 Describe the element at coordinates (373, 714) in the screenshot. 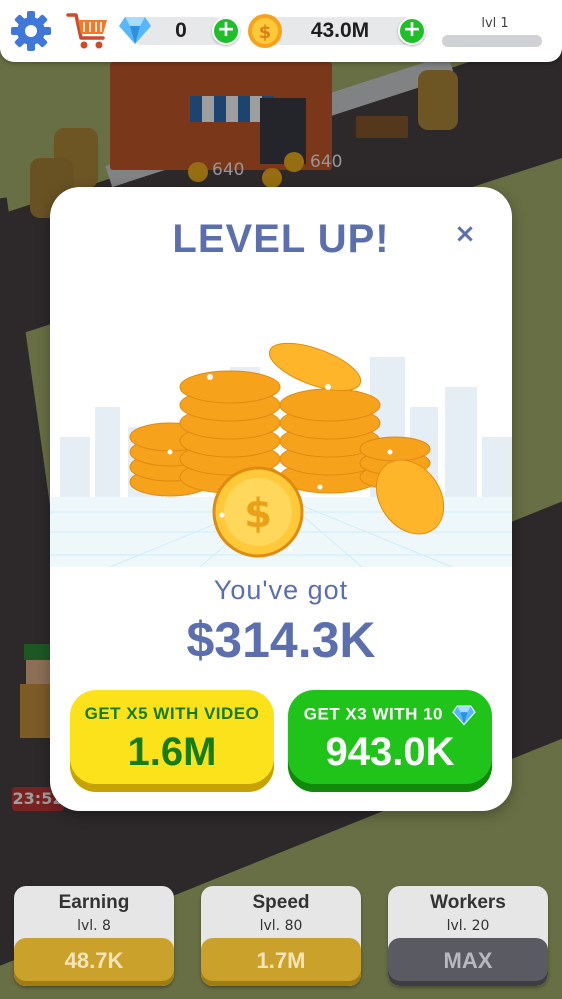

I see `gem-multiplier-label: GET X3 WITH 10` at that location.